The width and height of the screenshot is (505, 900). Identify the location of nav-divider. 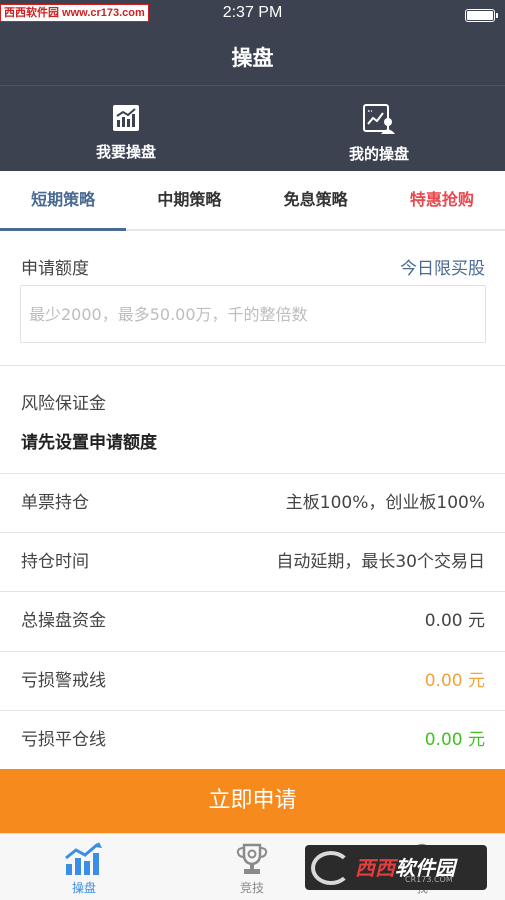
(252, 85).